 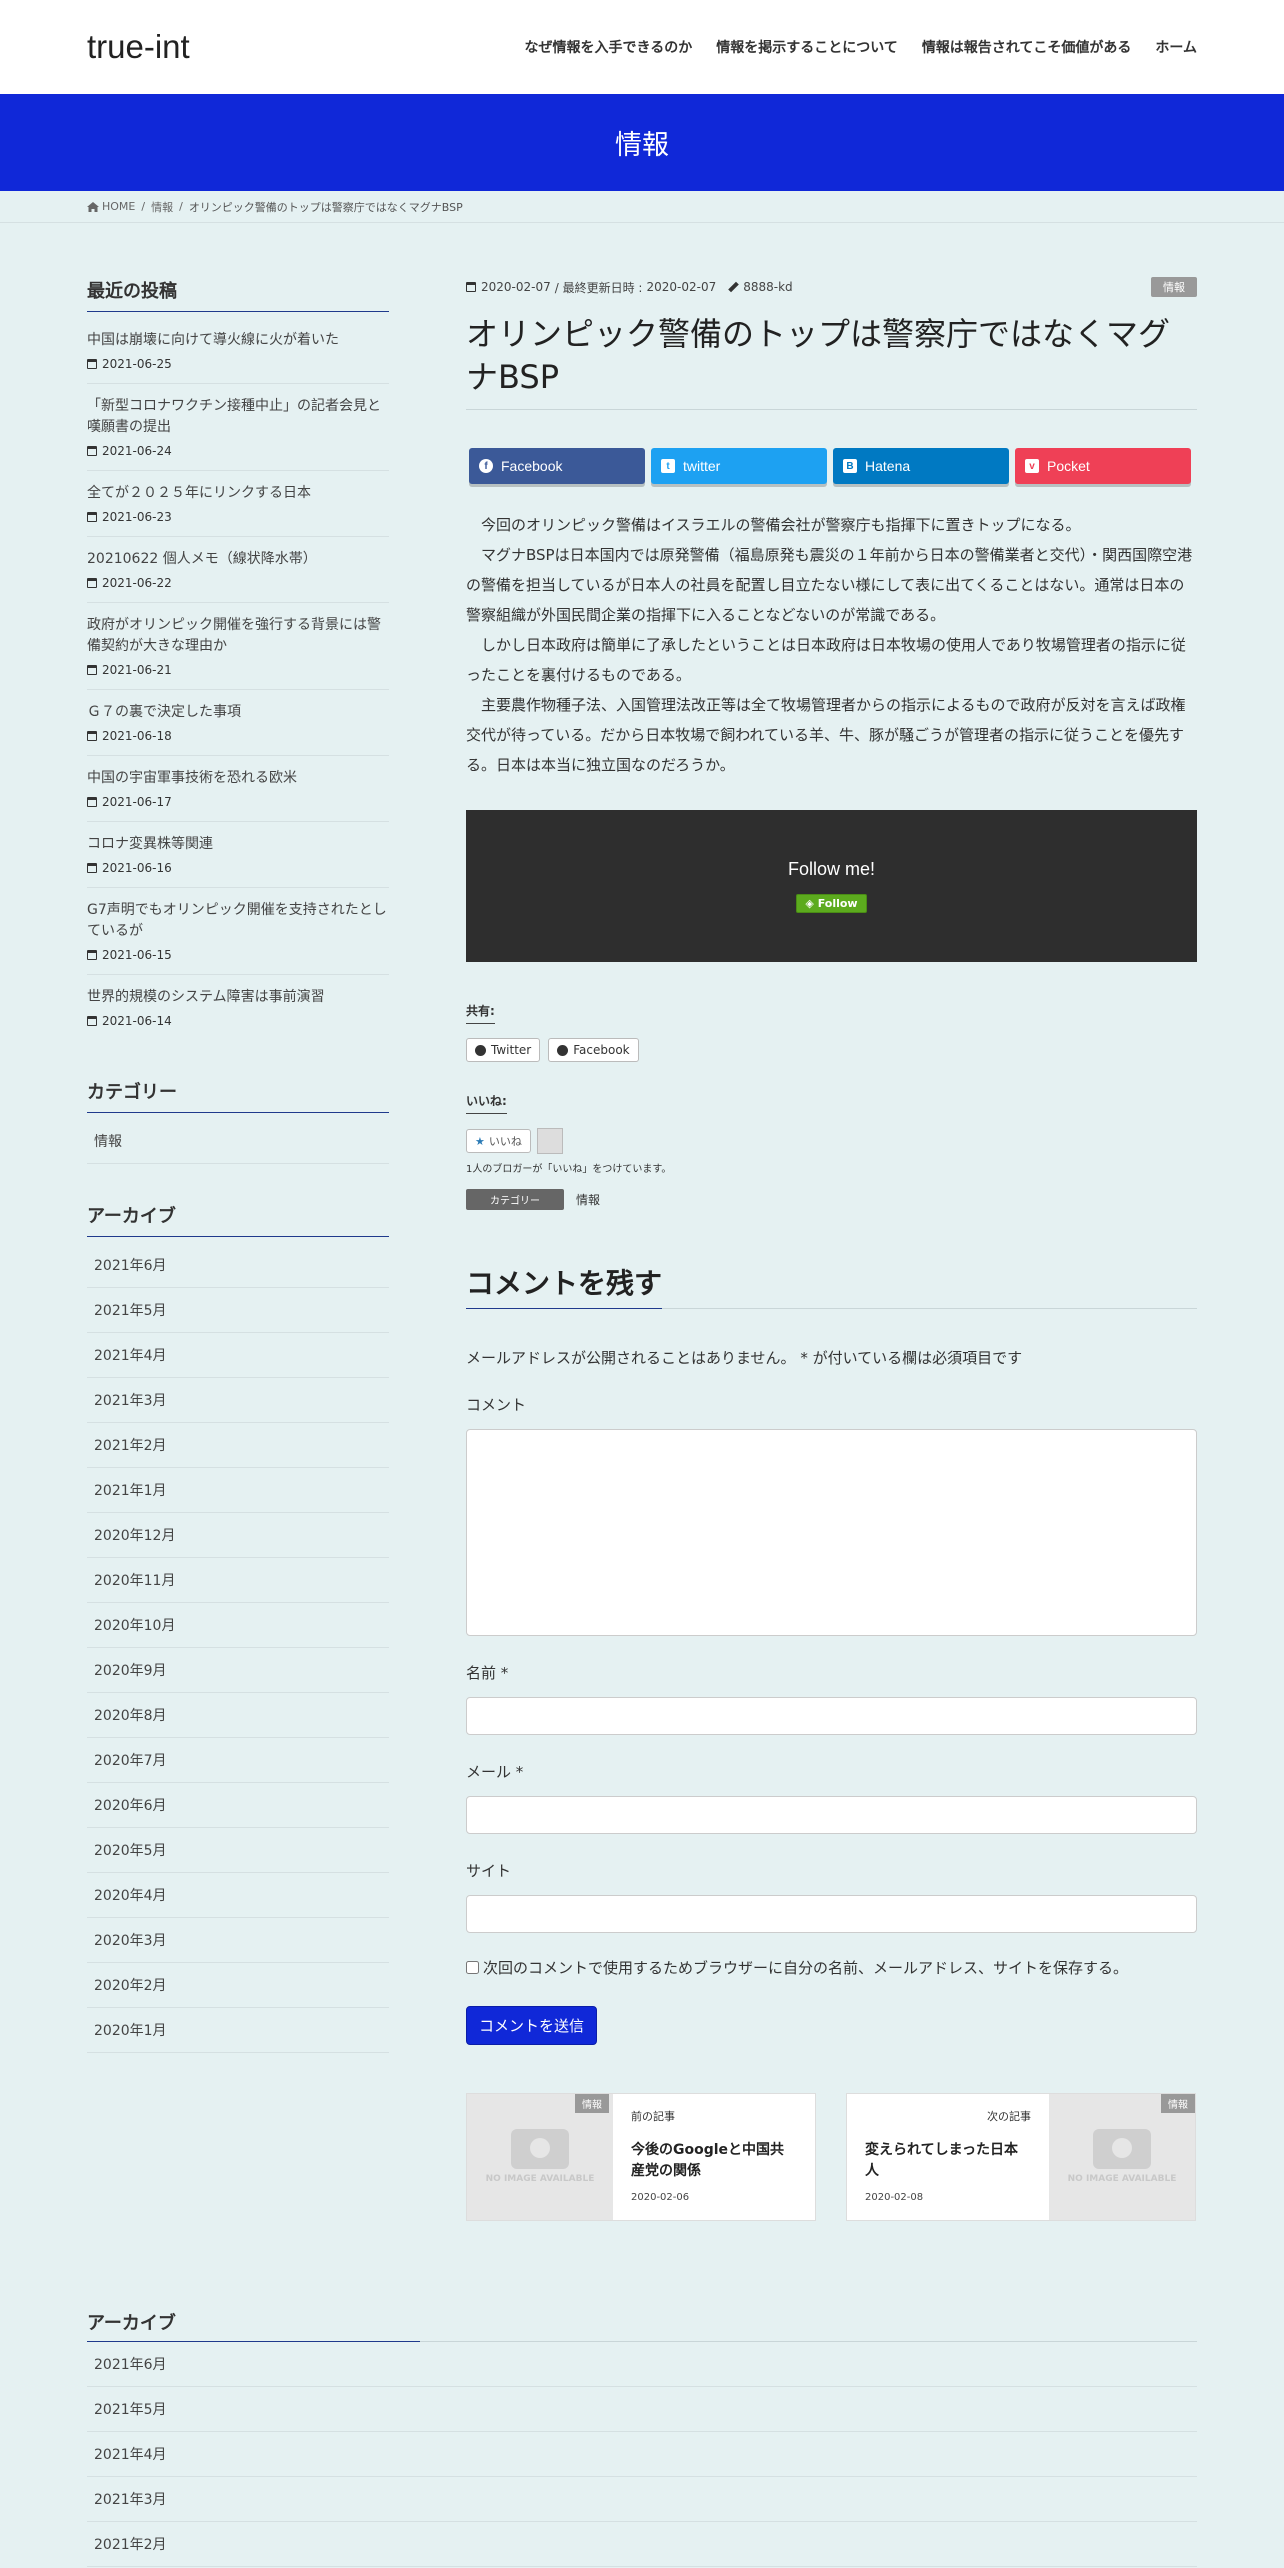 I want to click on list-item: 全てが２０２５年にリンクする日本 2021-06-23, so click(x=238, y=504).